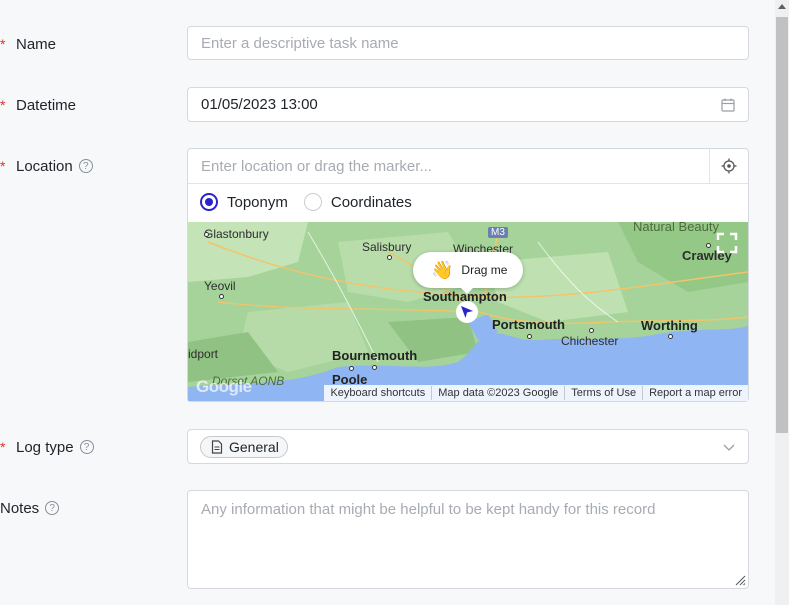  What do you see at coordinates (740, 580) in the screenshot?
I see `resize-handle-icon` at bounding box center [740, 580].